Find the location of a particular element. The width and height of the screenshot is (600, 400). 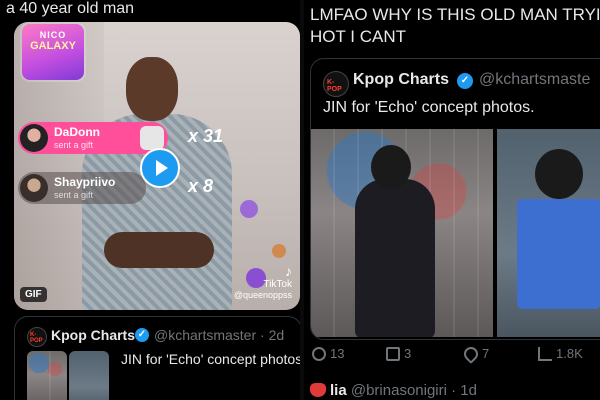

game-badge-line2: GALAXY is located at coordinates (53, 46).